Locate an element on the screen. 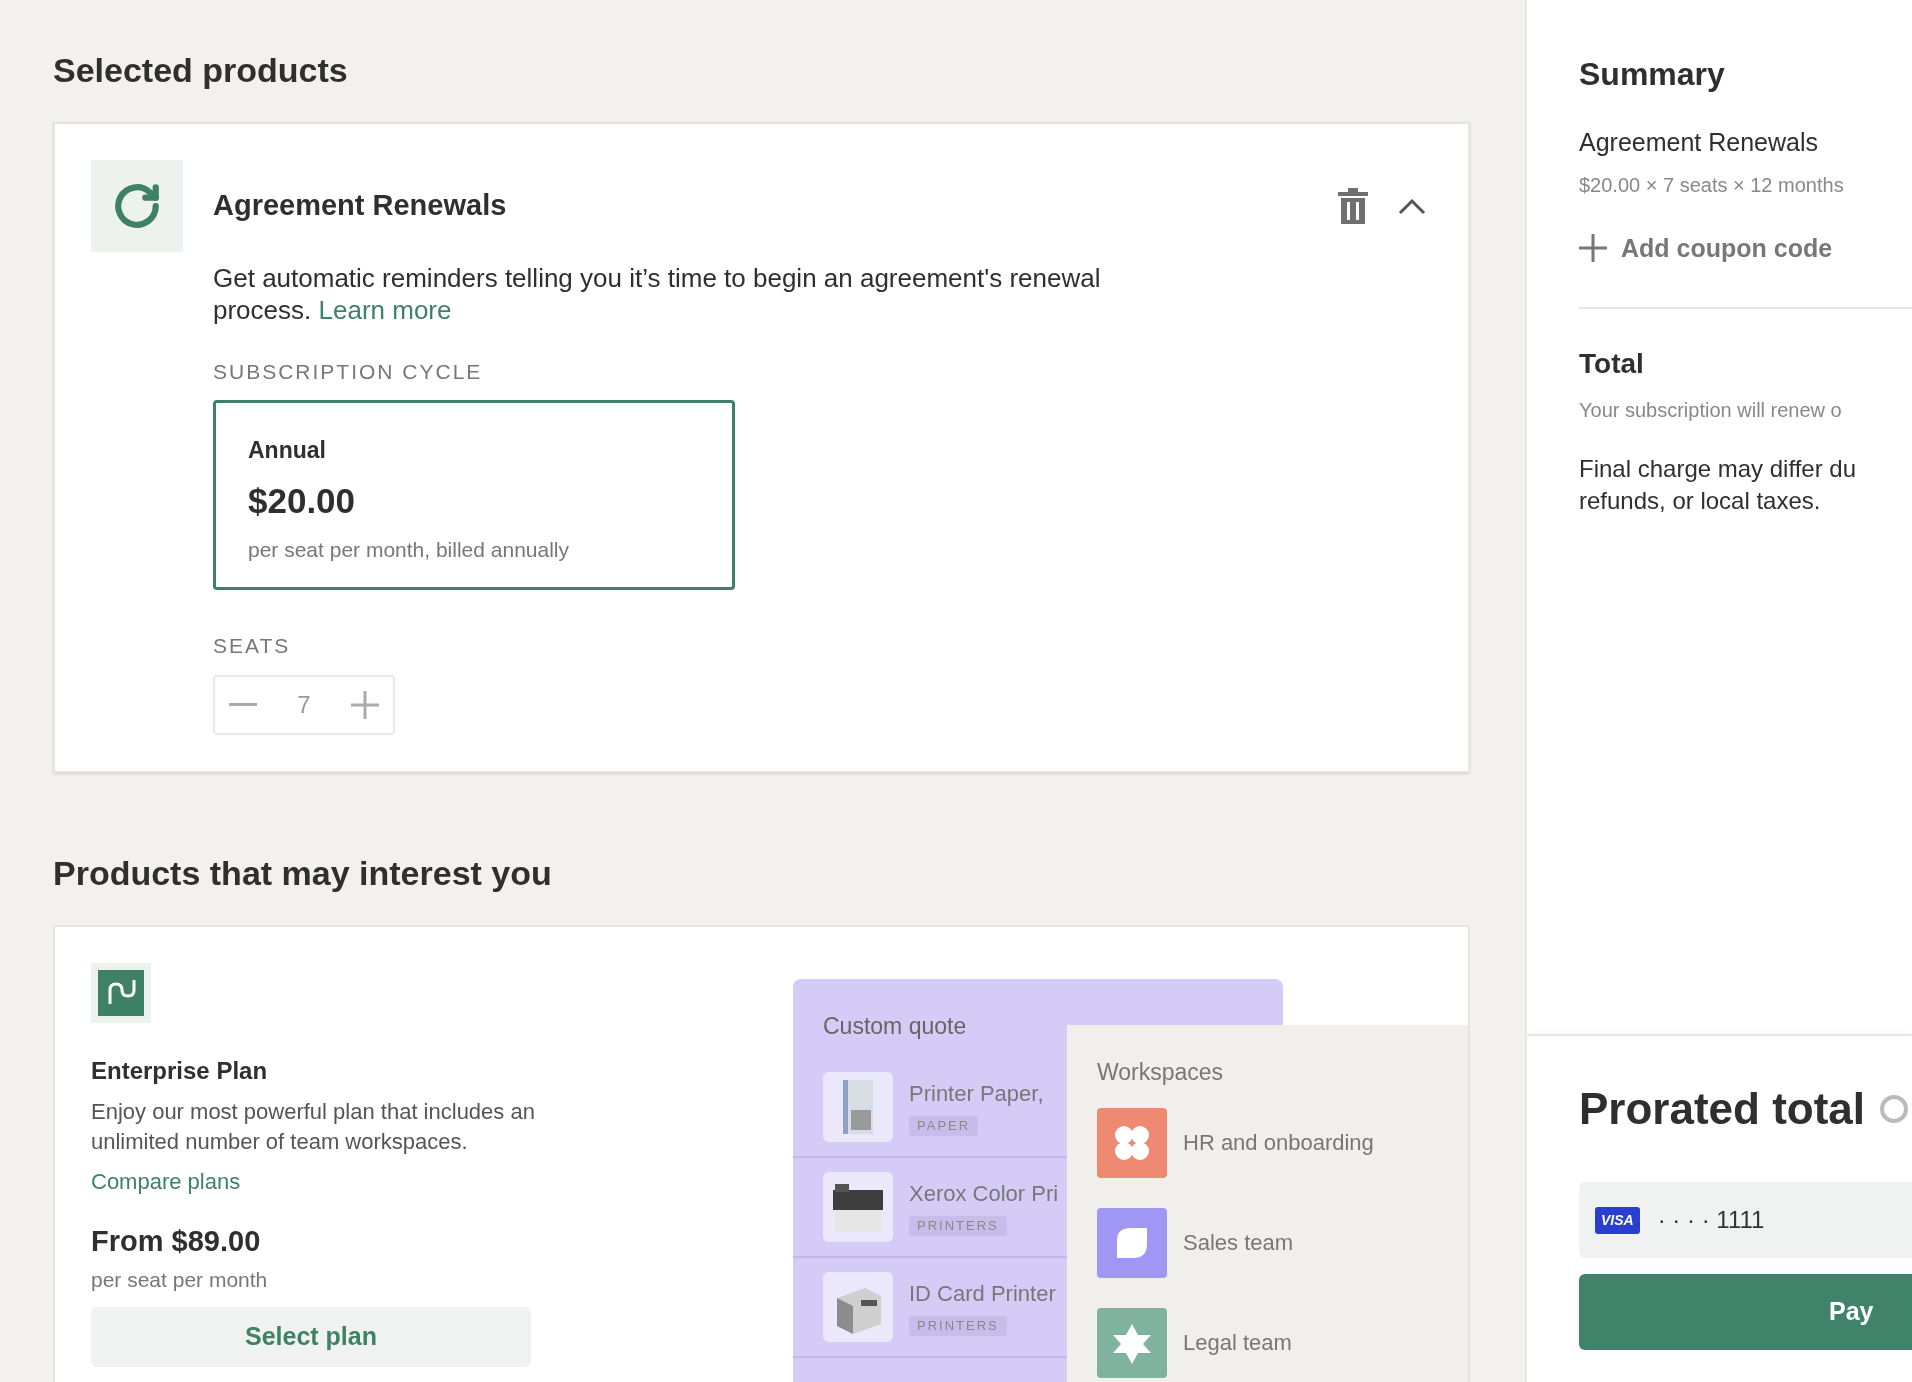 Image resolution: width=1912 pixels, height=1382 pixels. card-number: · · · · 1111 is located at coordinates (1711, 1220).